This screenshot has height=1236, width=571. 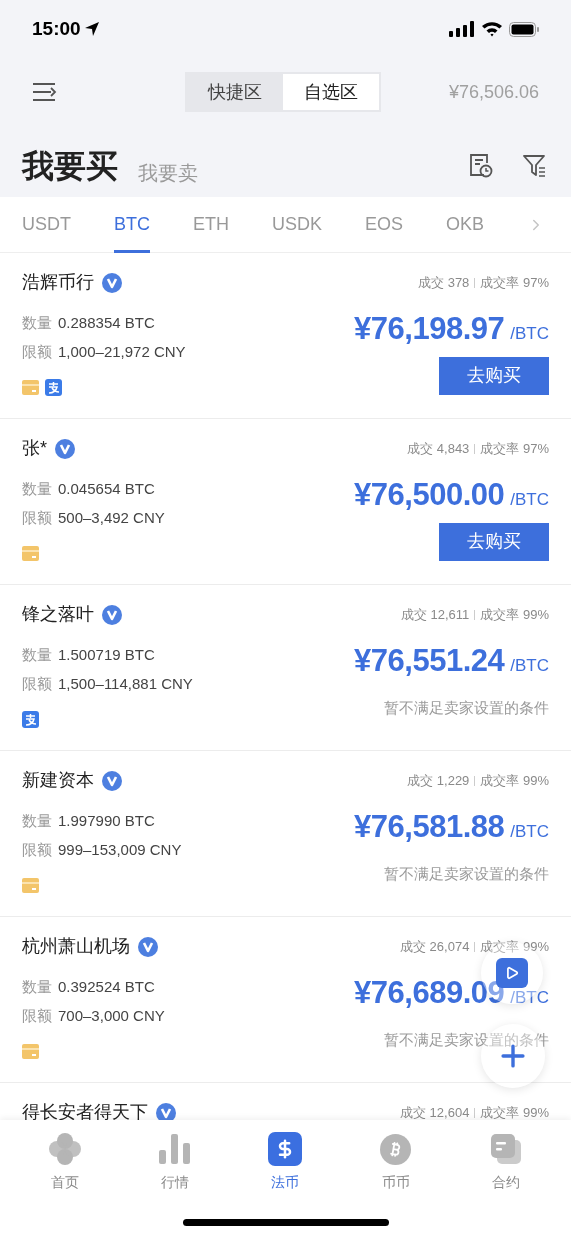 What do you see at coordinates (464, 224) in the screenshot?
I see `currency-tab: OKB` at bounding box center [464, 224].